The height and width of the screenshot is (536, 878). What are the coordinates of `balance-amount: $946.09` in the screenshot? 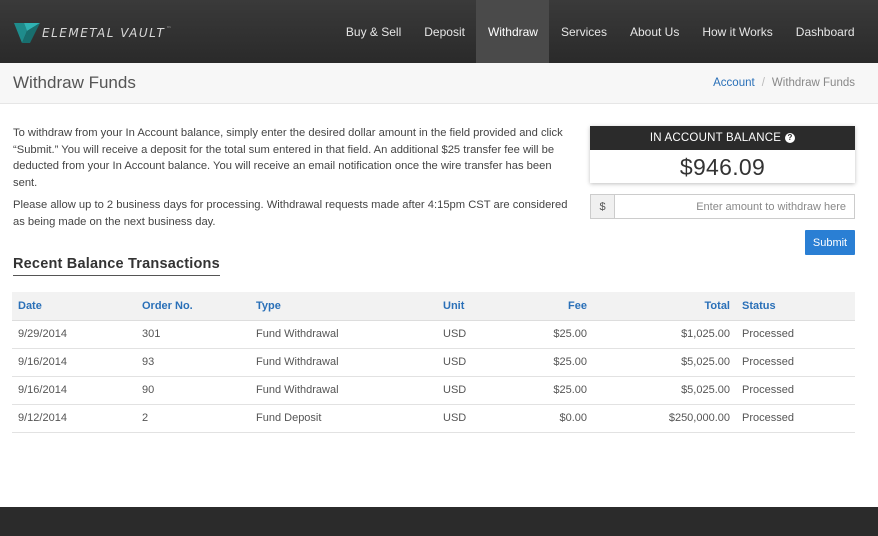 It's located at (722, 167).